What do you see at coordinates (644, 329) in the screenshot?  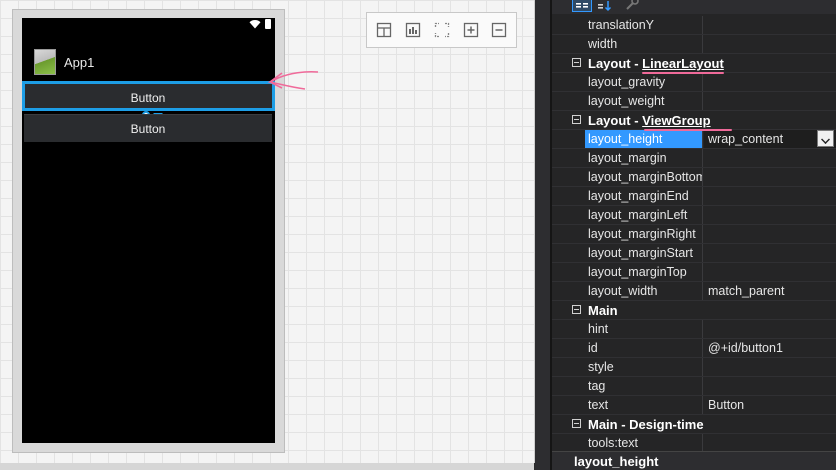 I see `property-name: hint` at bounding box center [644, 329].